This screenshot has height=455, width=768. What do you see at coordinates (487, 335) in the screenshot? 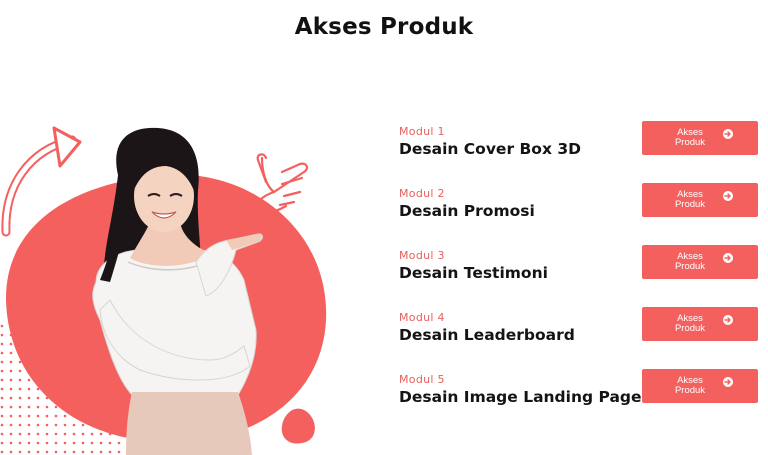
I see `module-title: Desain Leaderboard` at bounding box center [487, 335].